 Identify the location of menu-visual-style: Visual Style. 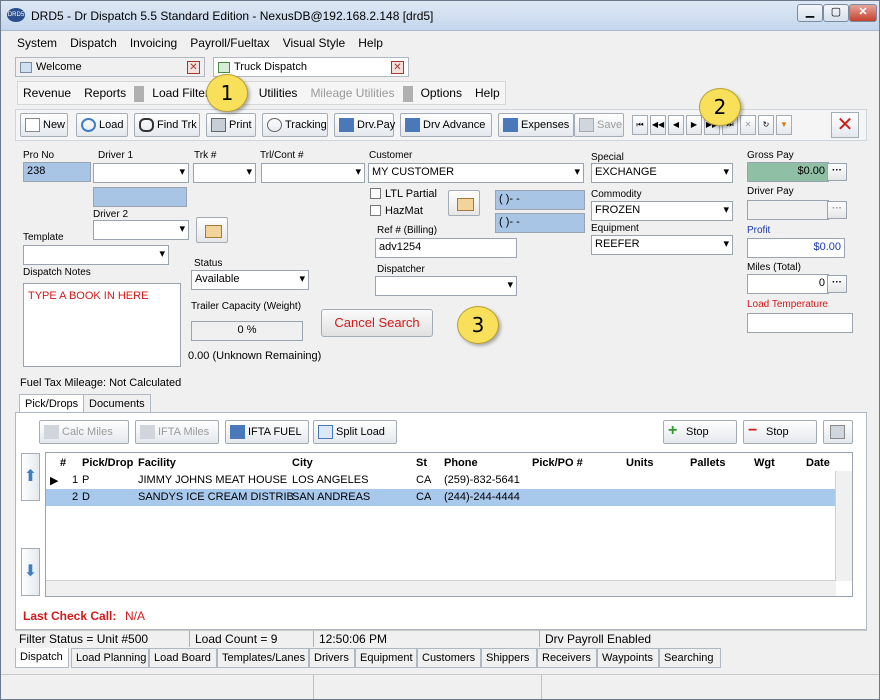
(314, 43).